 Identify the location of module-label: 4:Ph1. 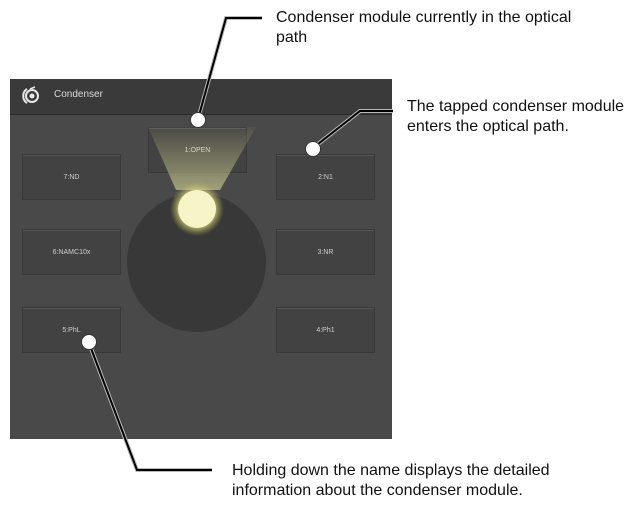
(325, 330).